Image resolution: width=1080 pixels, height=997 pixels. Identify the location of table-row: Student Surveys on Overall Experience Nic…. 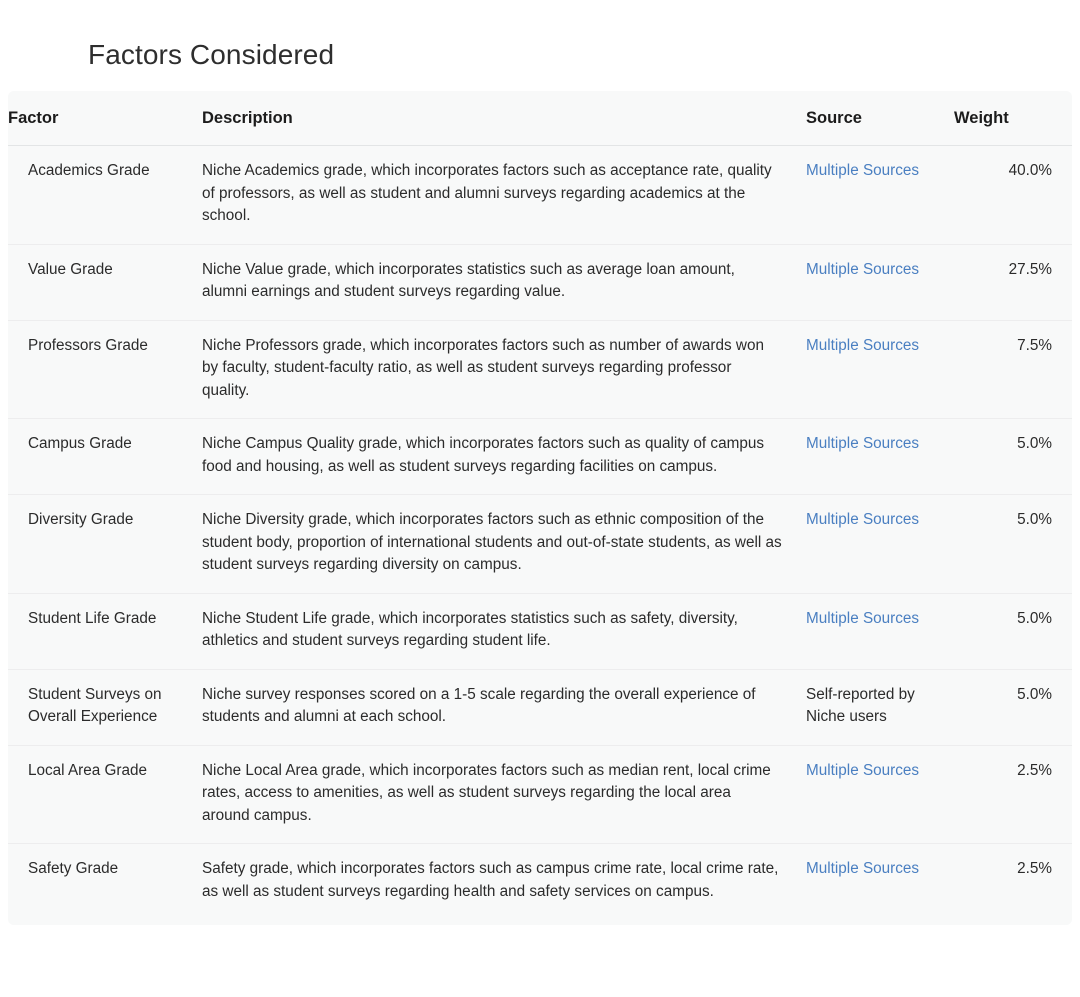
(540, 707).